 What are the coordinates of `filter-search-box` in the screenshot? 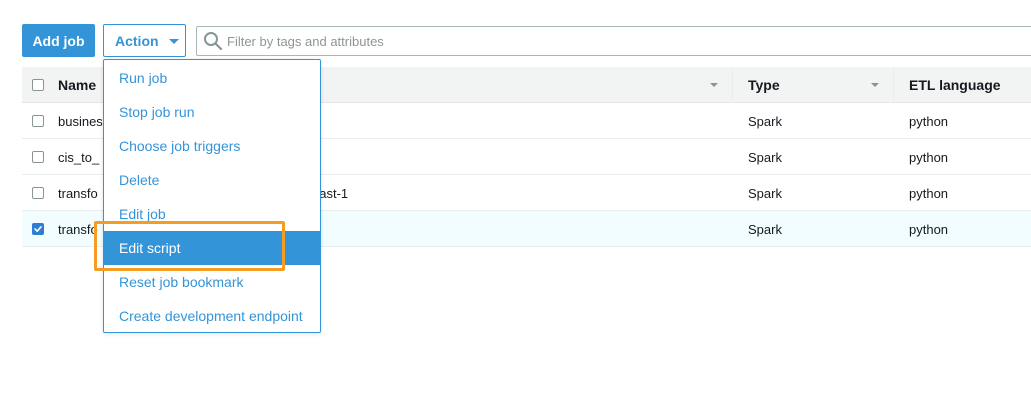 It's located at (613, 41).